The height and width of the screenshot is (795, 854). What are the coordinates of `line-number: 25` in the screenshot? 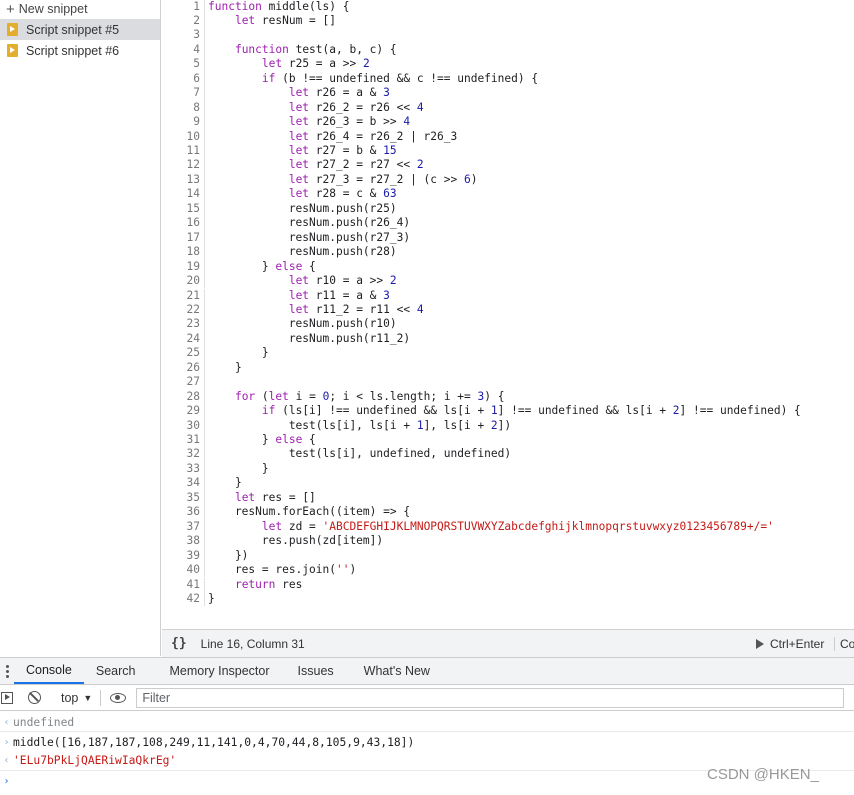 It's located at (181, 353).